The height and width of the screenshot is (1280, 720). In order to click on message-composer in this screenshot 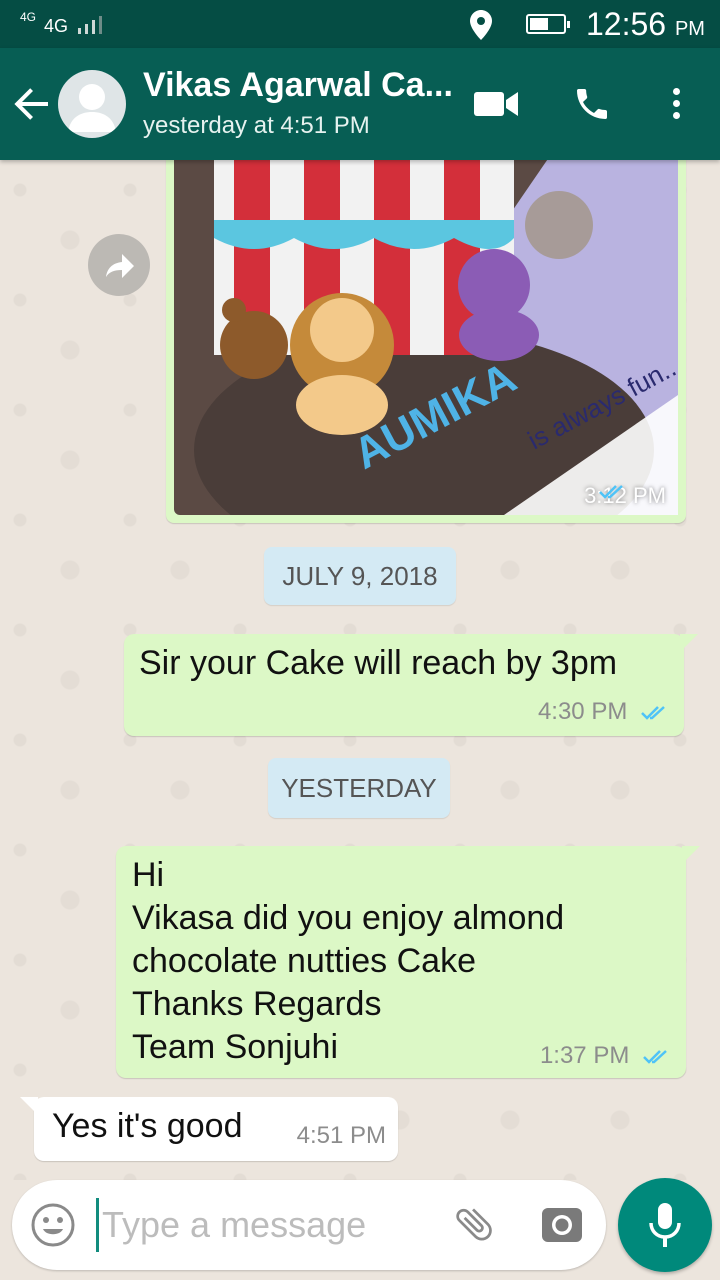, I will do `click(309, 1225)`.